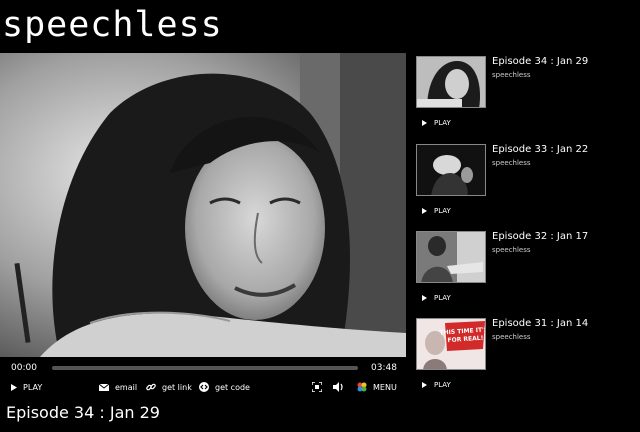 The image size is (640, 432). What do you see at coordinates (540, 149) in the screenshot?
I see `episode-title: Episode 33 : Jan 22` at bounding box center [540, 149].